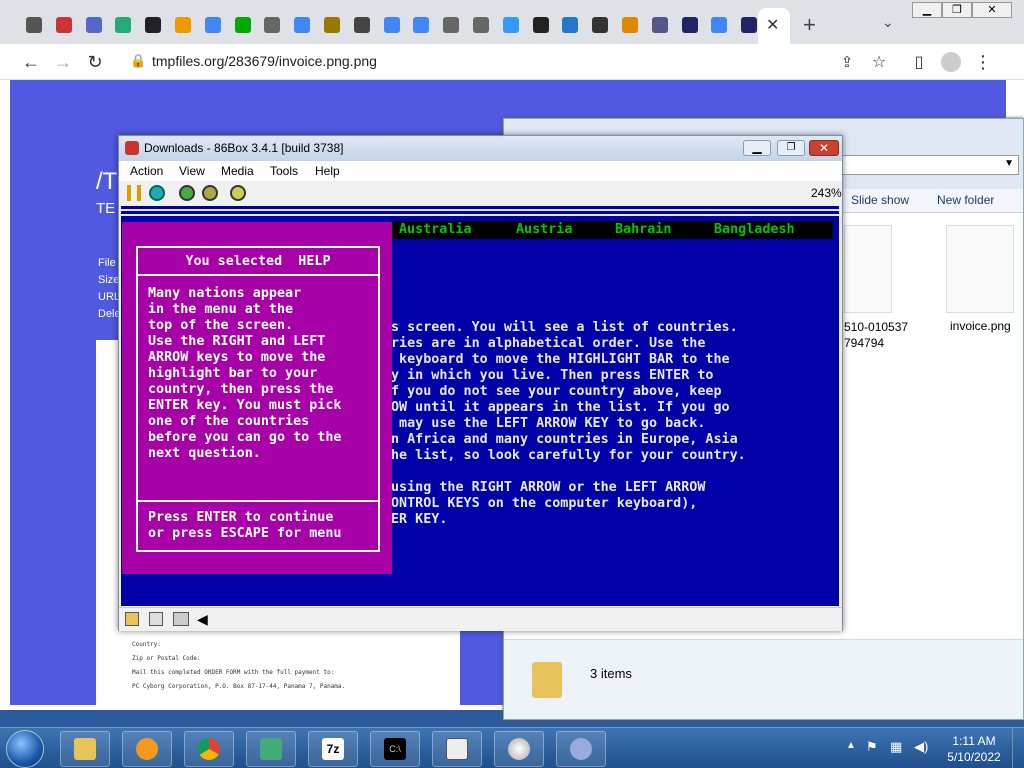  I want to click on ctrl-alt-esc-icon, so click(210, 193).